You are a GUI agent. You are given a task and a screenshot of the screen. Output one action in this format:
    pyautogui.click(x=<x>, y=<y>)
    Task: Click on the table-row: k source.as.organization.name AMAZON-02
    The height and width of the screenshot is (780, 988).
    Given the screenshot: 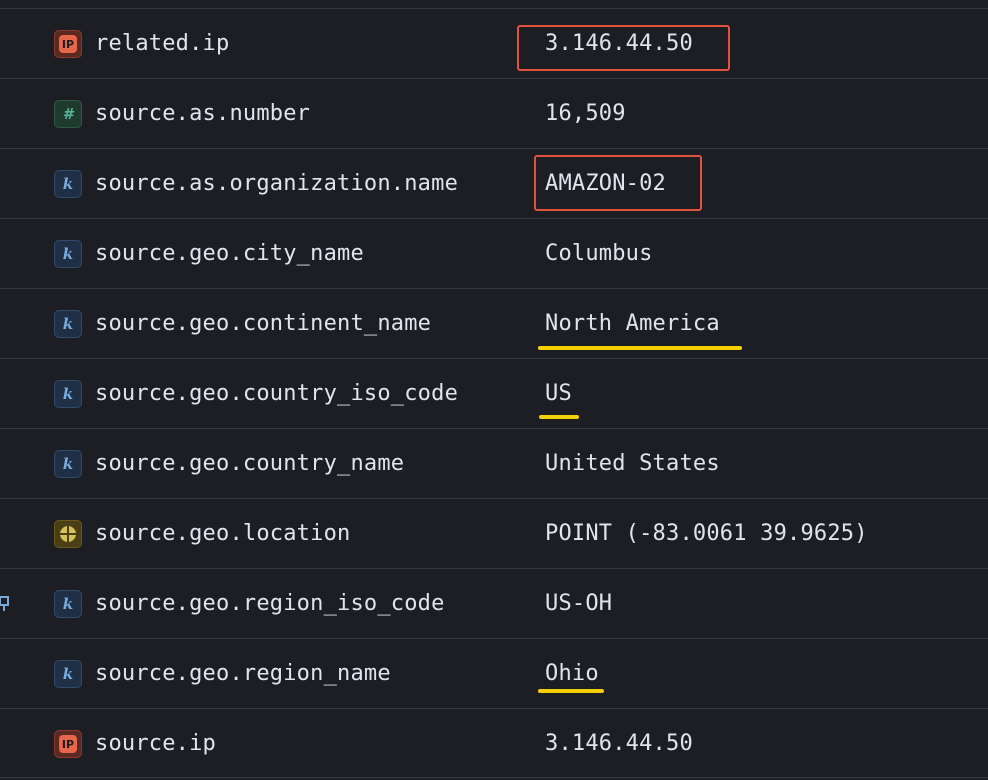 What is the action you would take?
    pyautogui.click(x=494, y=183)
    